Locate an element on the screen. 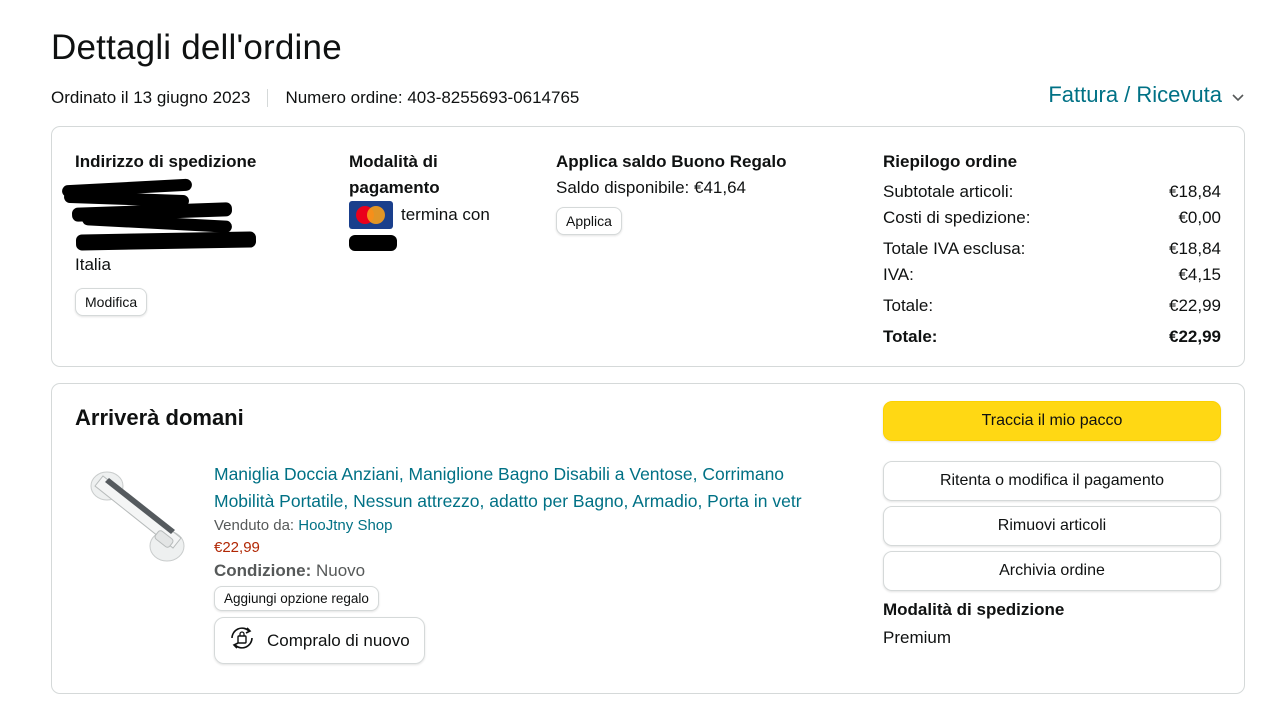  add-gift-option-button: Aggiungi opzione regalo is located at coordinates (296, 598).